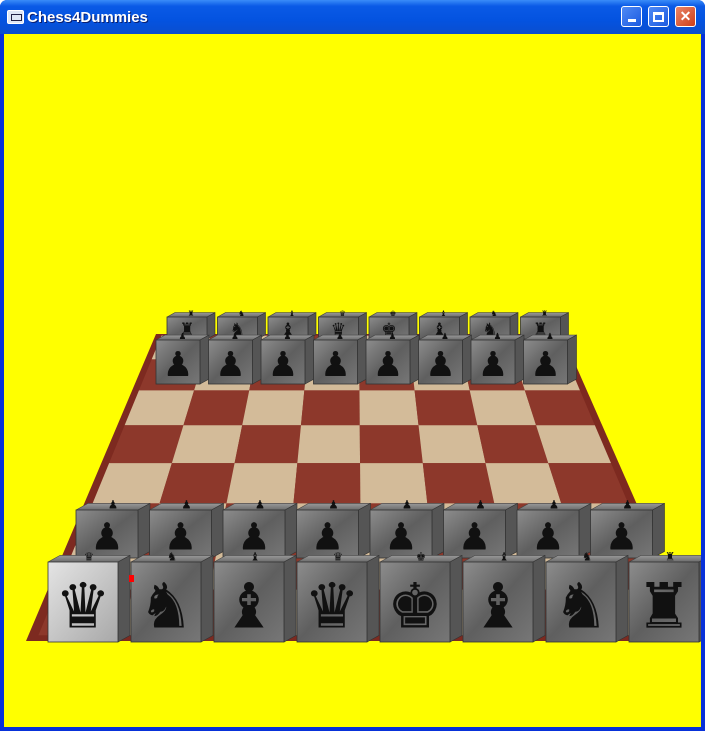 The image size is (705, 731). I want to click on piece-front-icon: ♚, so click(415, 606).